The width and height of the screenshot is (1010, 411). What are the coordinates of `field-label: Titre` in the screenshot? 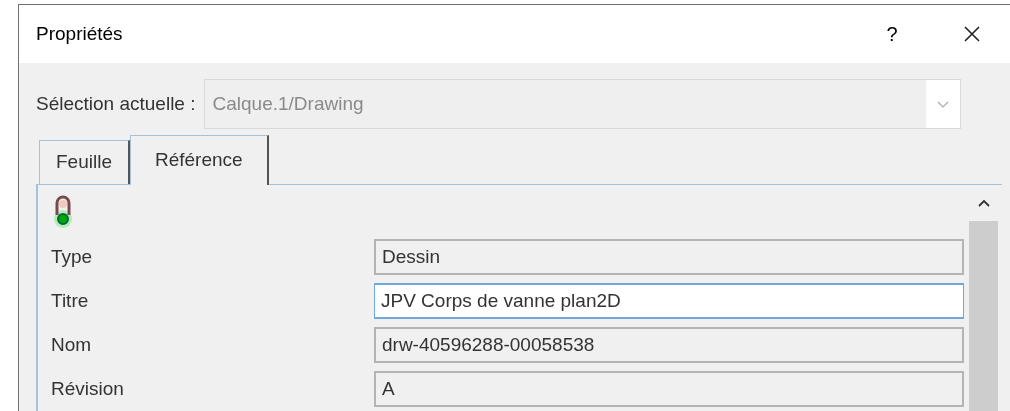 It's located at (70, 300).